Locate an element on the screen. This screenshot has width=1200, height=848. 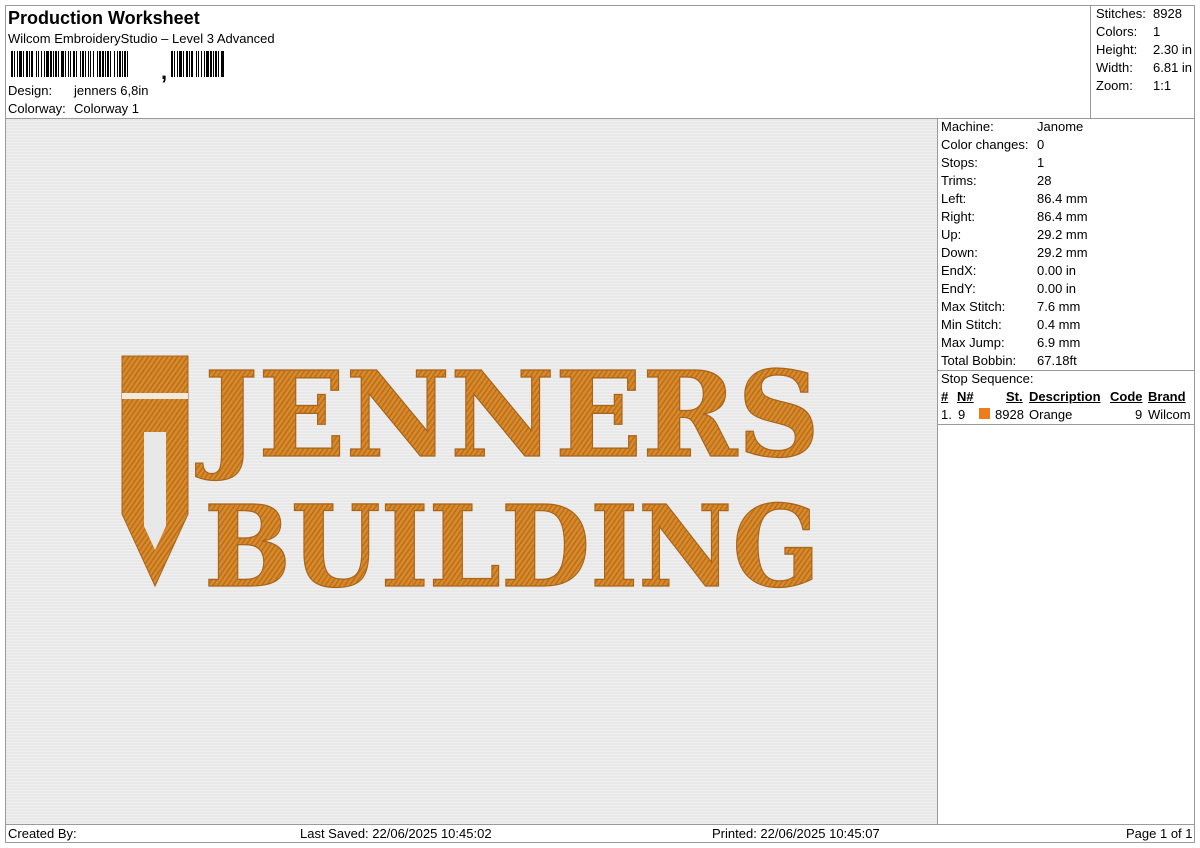
stat-value: 28 is located at coordinates (1044, 180).